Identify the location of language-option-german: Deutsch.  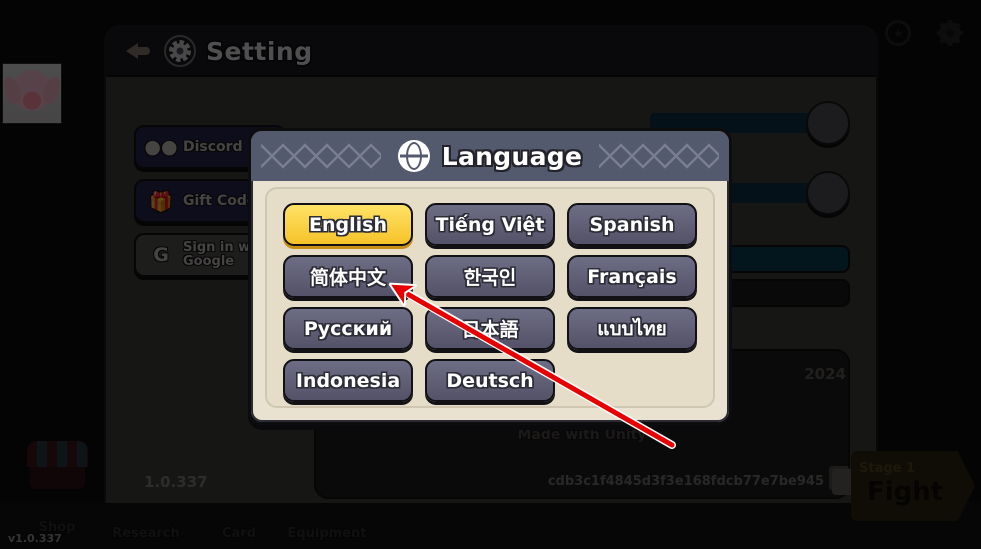
(490, 380).